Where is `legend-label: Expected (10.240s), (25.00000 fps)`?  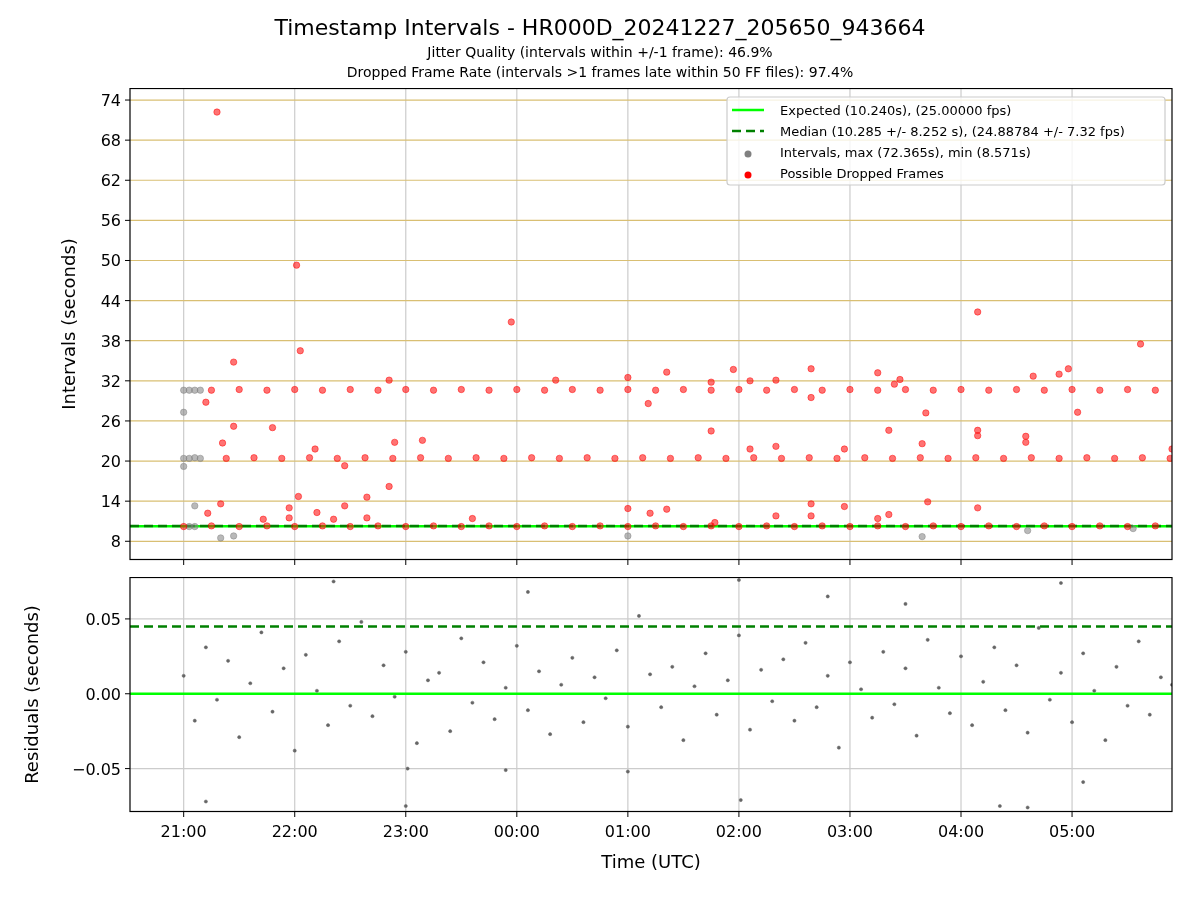
legend-label: Expected (10.240s), (25.00000 fps) is located at coordinates (896, 110).